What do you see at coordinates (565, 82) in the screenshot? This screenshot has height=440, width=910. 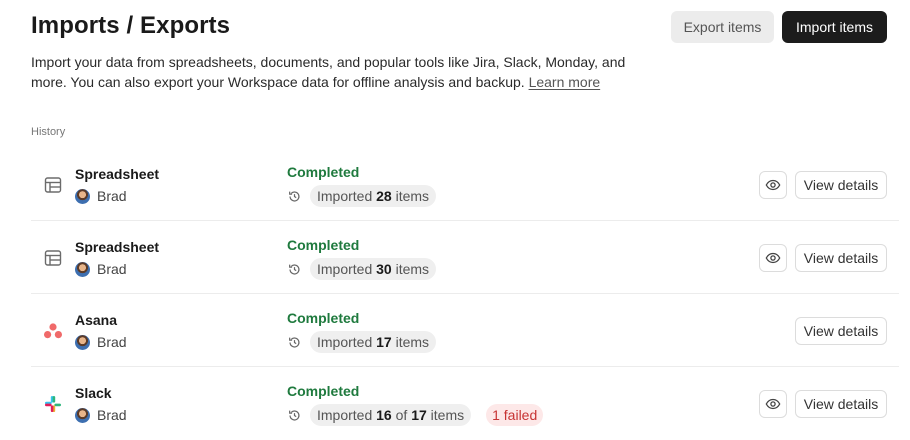 I see `learn-more-link: Learn more` at bounding box center [565, 82].